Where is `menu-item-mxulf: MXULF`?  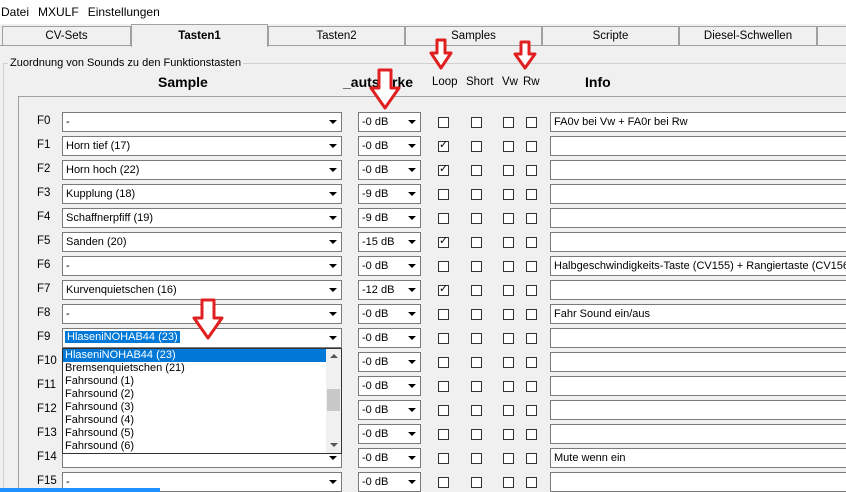 menu-item-mxulf: MXULF is located at coordinates (61, 12).